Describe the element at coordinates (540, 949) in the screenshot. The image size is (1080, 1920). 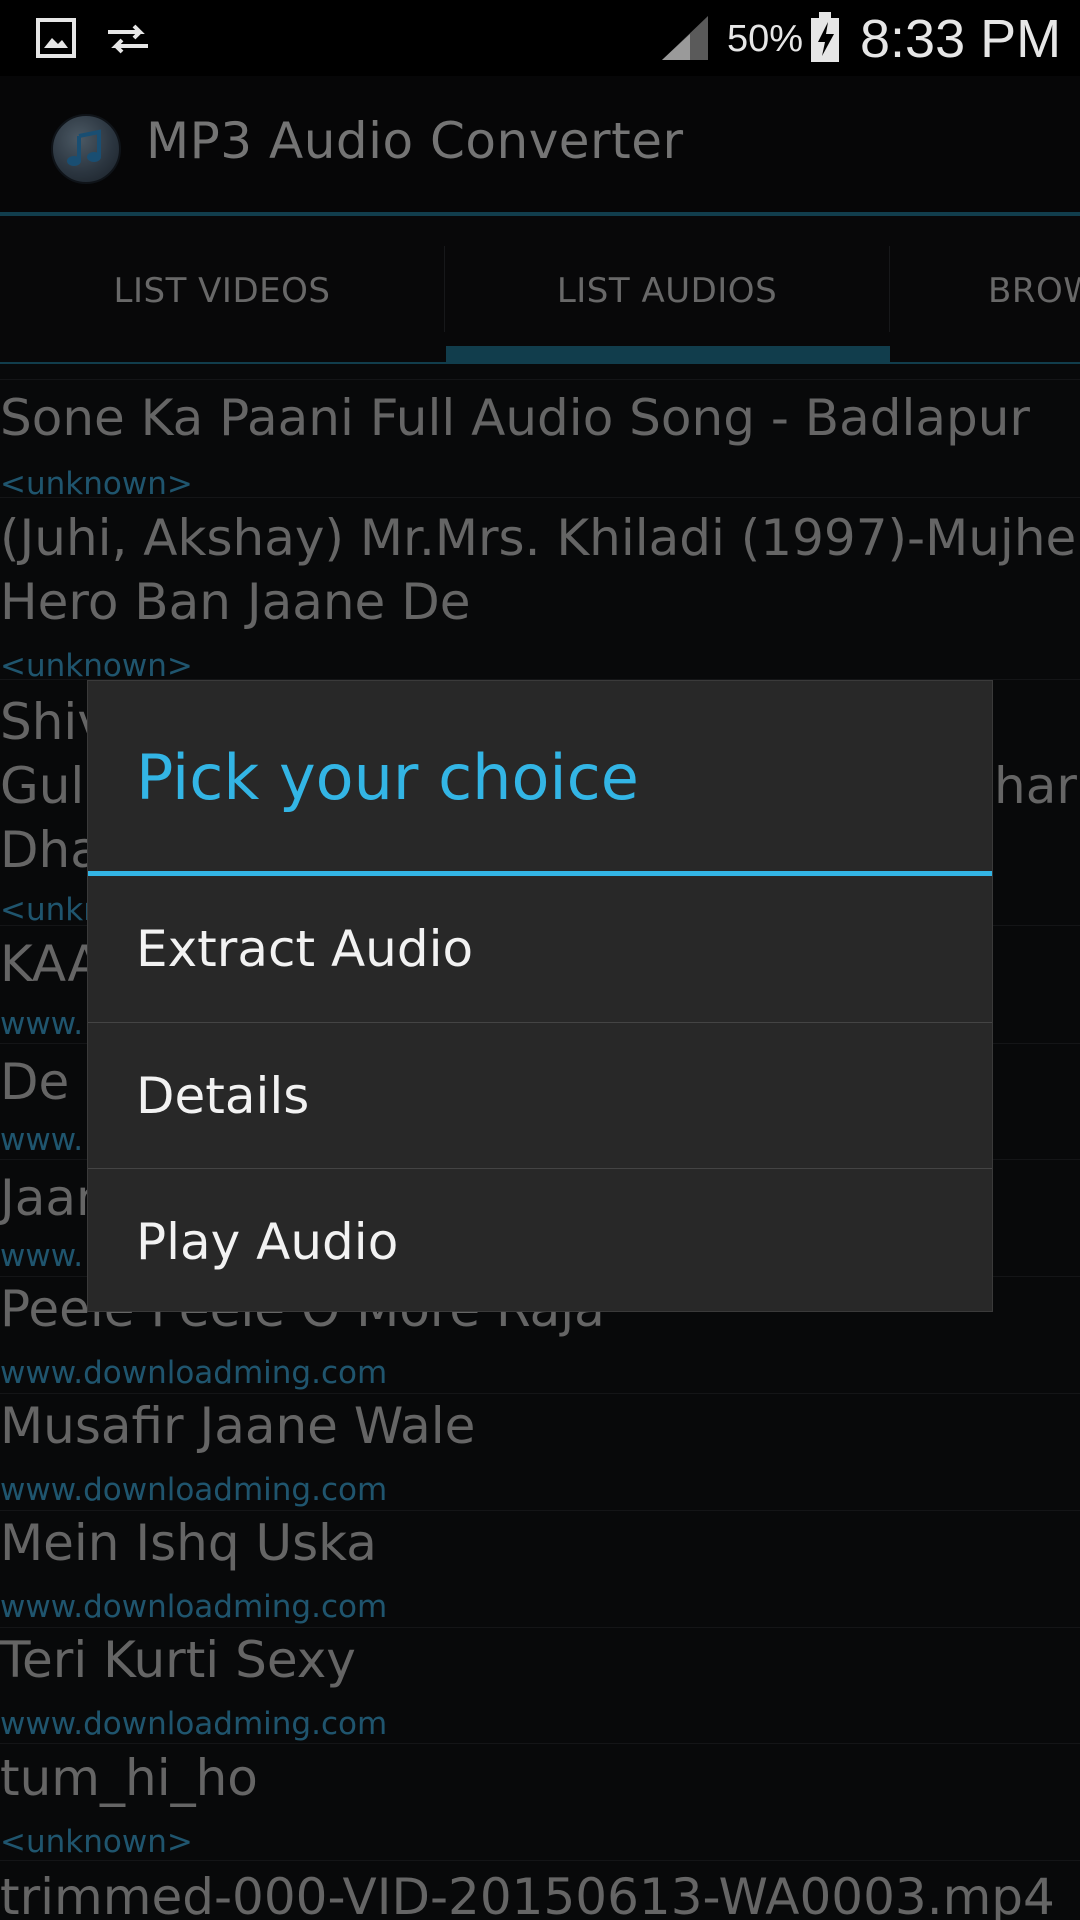
I see `extract-audio-option: Extract Audio` at that location.